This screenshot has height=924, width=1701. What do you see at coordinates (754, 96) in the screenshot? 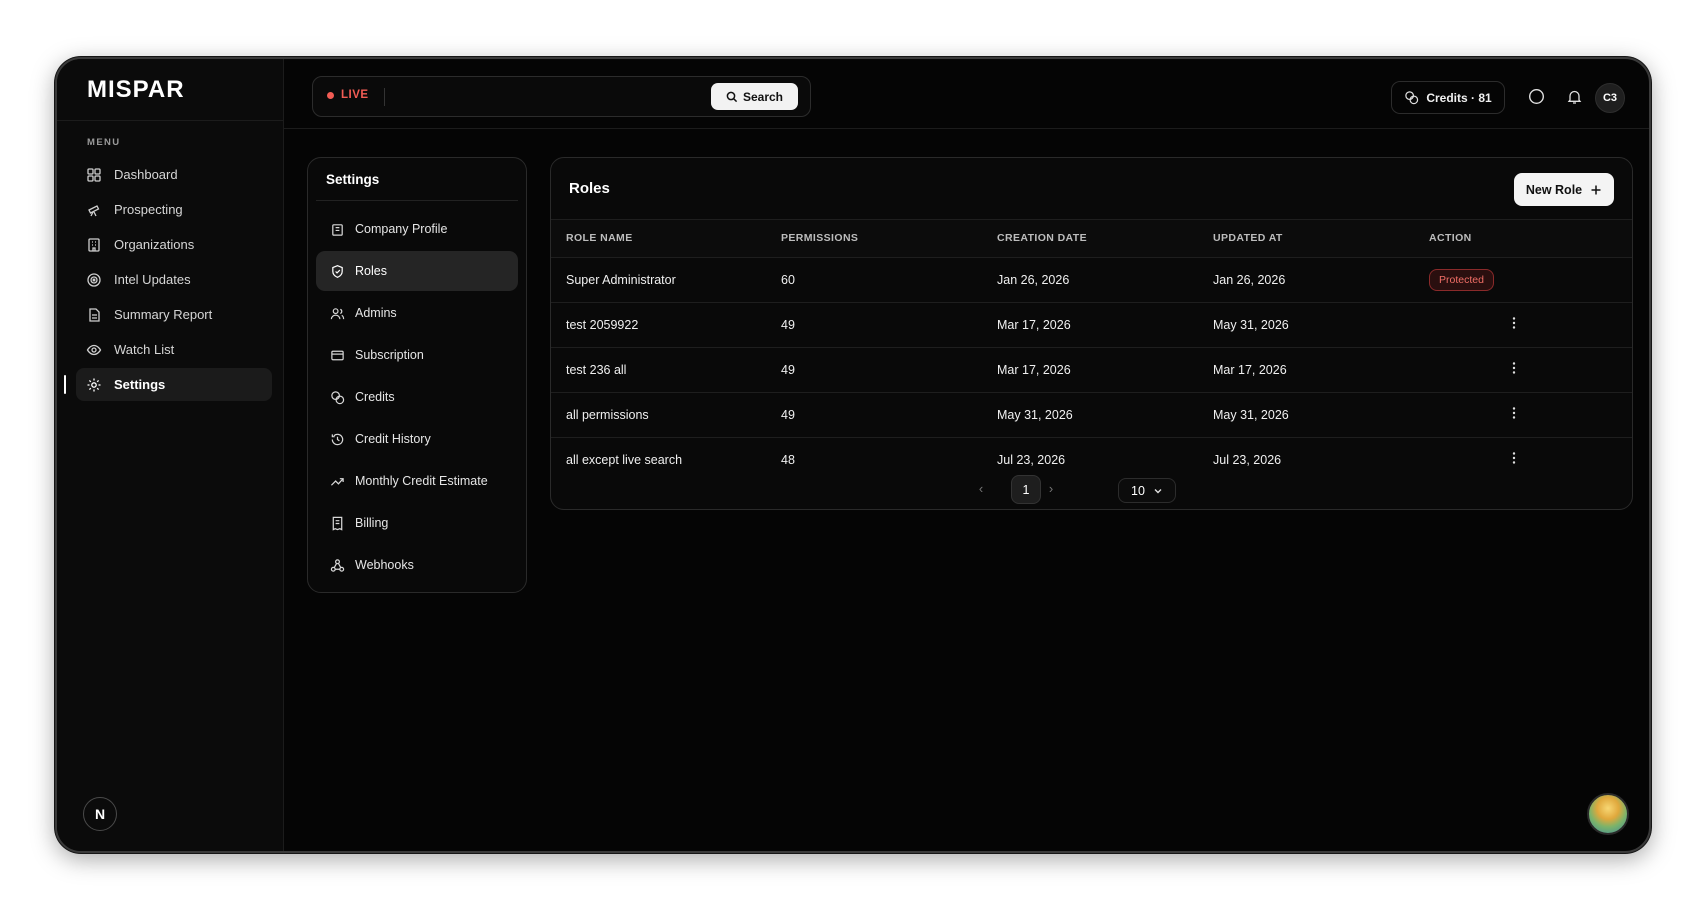
I see `search-button: Search` at bounding box center [754, 96].